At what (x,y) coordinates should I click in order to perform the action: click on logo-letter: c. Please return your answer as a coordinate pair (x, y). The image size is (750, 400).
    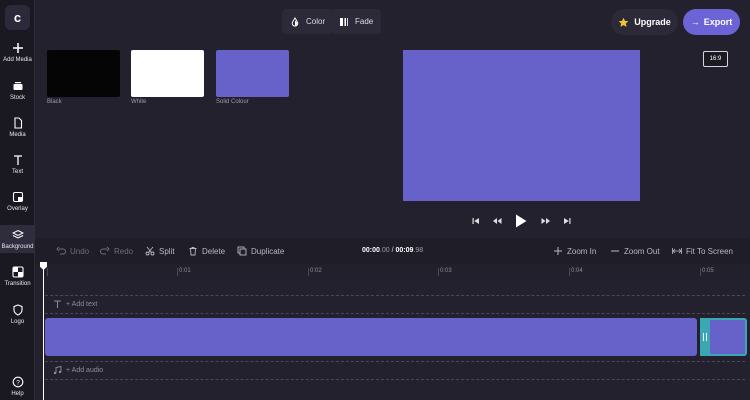
    Looking at the image, I should click on (17, 17).